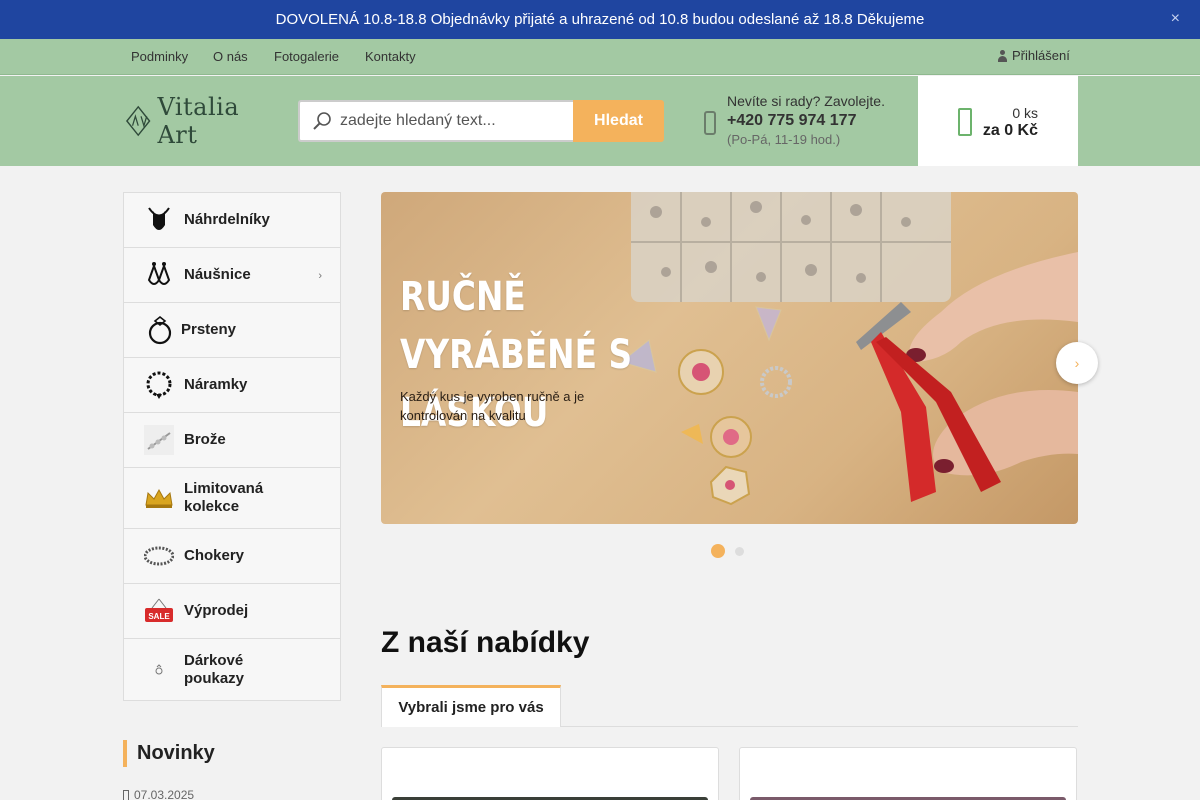 The width and height of the screenshot is (1200, 800). I want to click on sale-icon: SALE, so click(159, 610).